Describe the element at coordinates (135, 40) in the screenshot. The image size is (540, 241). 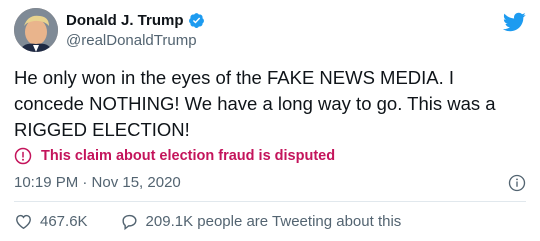
I see `handle: @realDonaldTrump` at that location.